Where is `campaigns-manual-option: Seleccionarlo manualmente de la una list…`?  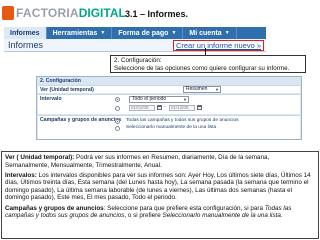
campaigns-manual-option: Seleccionarlo manualmente de la una list… is located at coordinates (171, 127).